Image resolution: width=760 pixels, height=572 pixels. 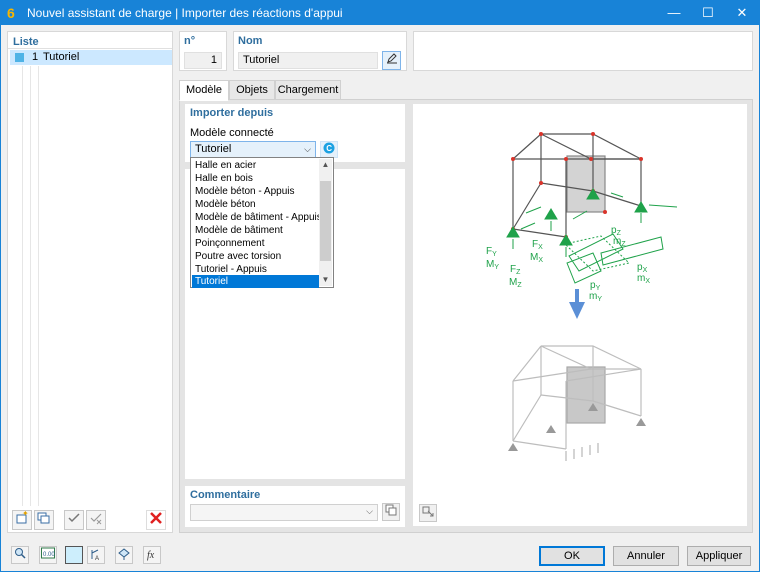 I want to click on cancel-button: Annuler, so click(x=646, y=556).